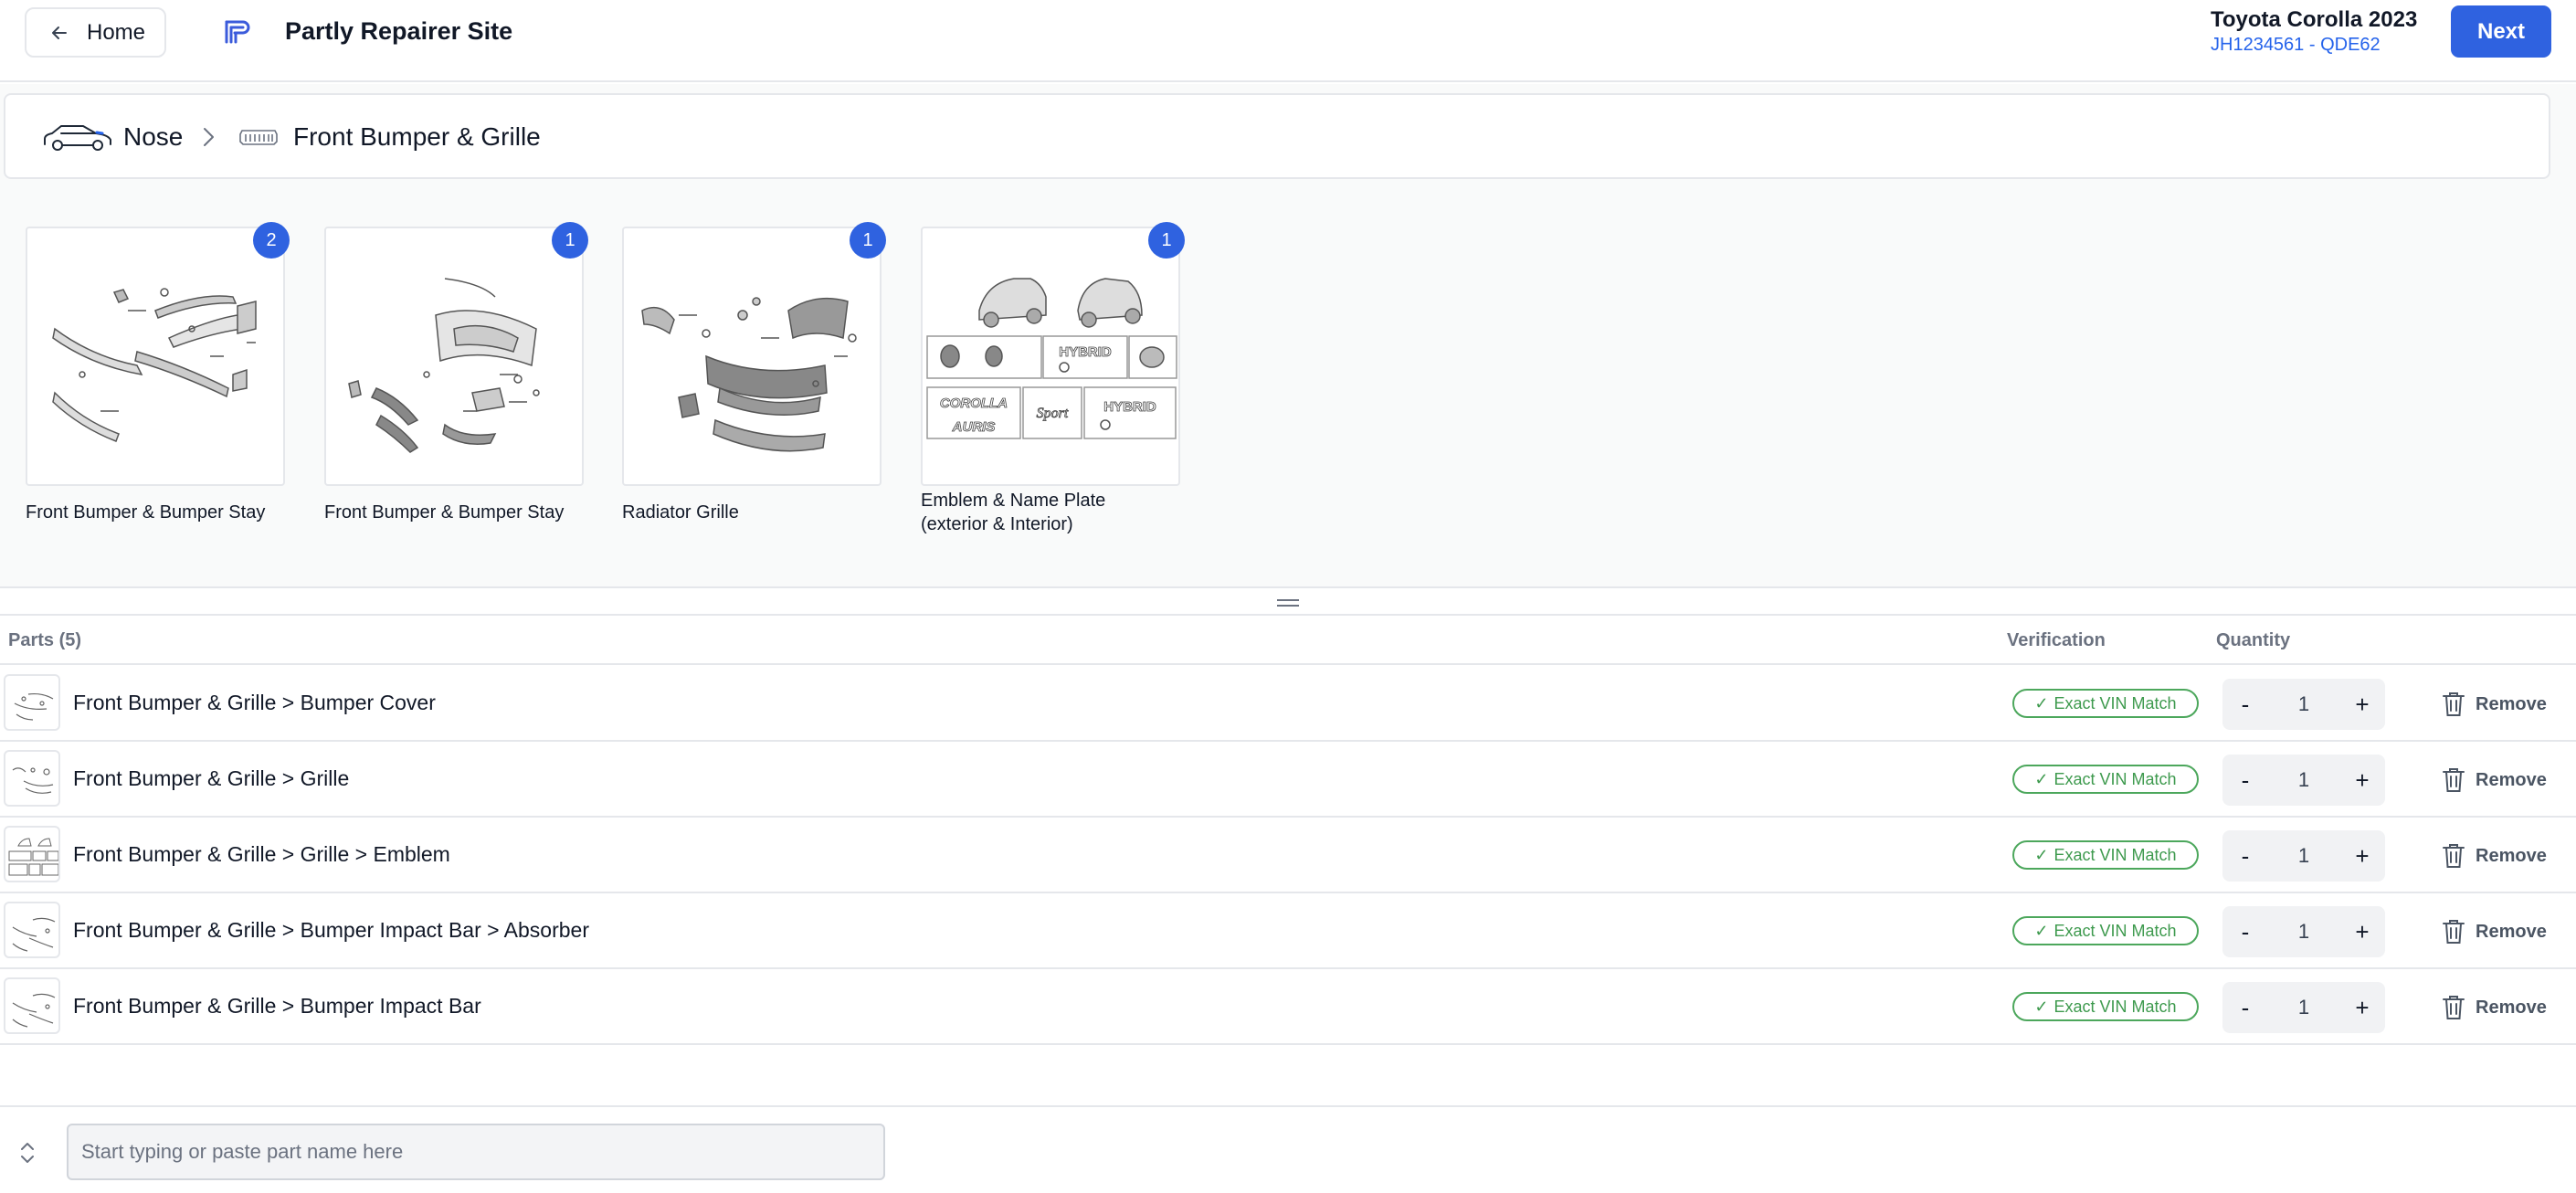  I want to click on grille-icon, so click(258, 137).